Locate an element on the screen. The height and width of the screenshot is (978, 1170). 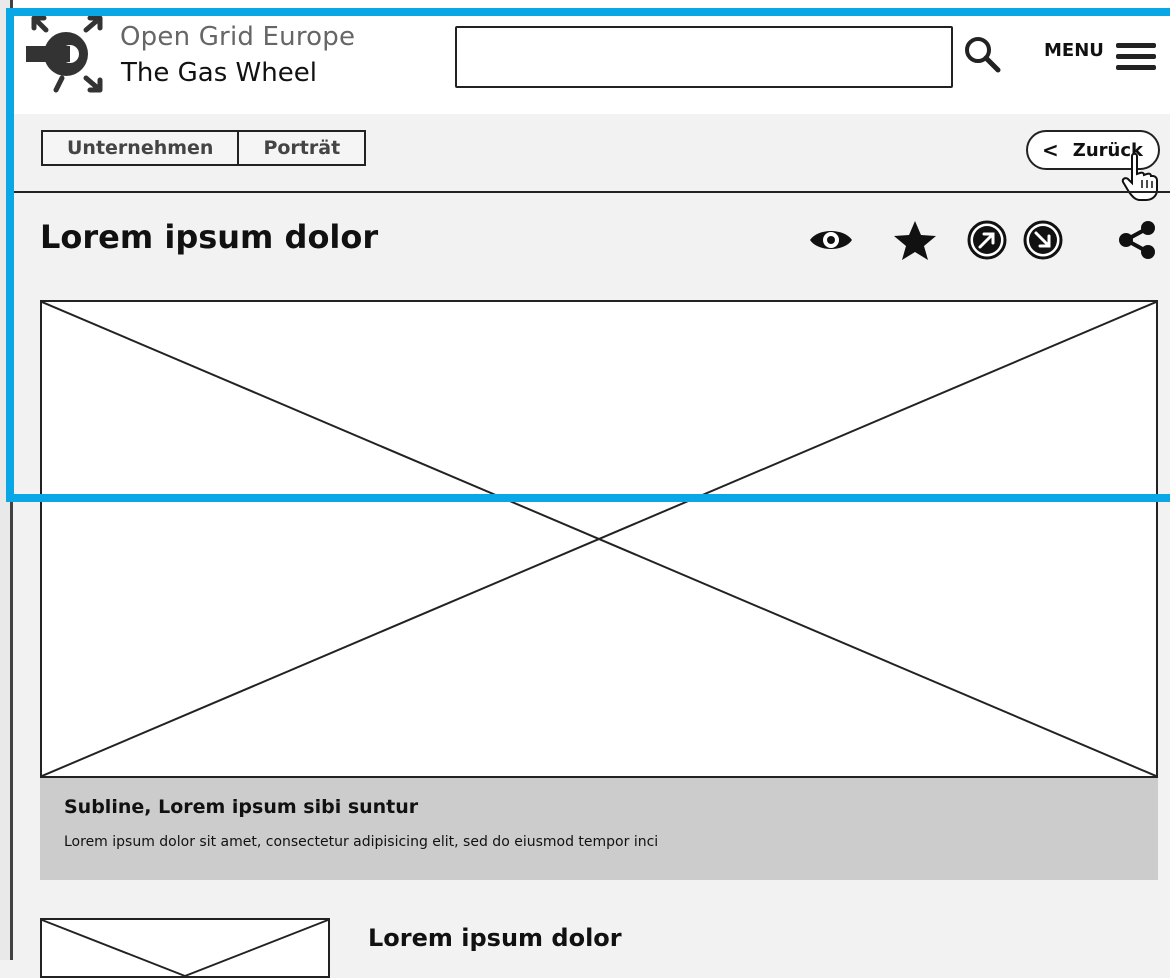
chevron-left-icon: < is located at coordinates (1050, 150).